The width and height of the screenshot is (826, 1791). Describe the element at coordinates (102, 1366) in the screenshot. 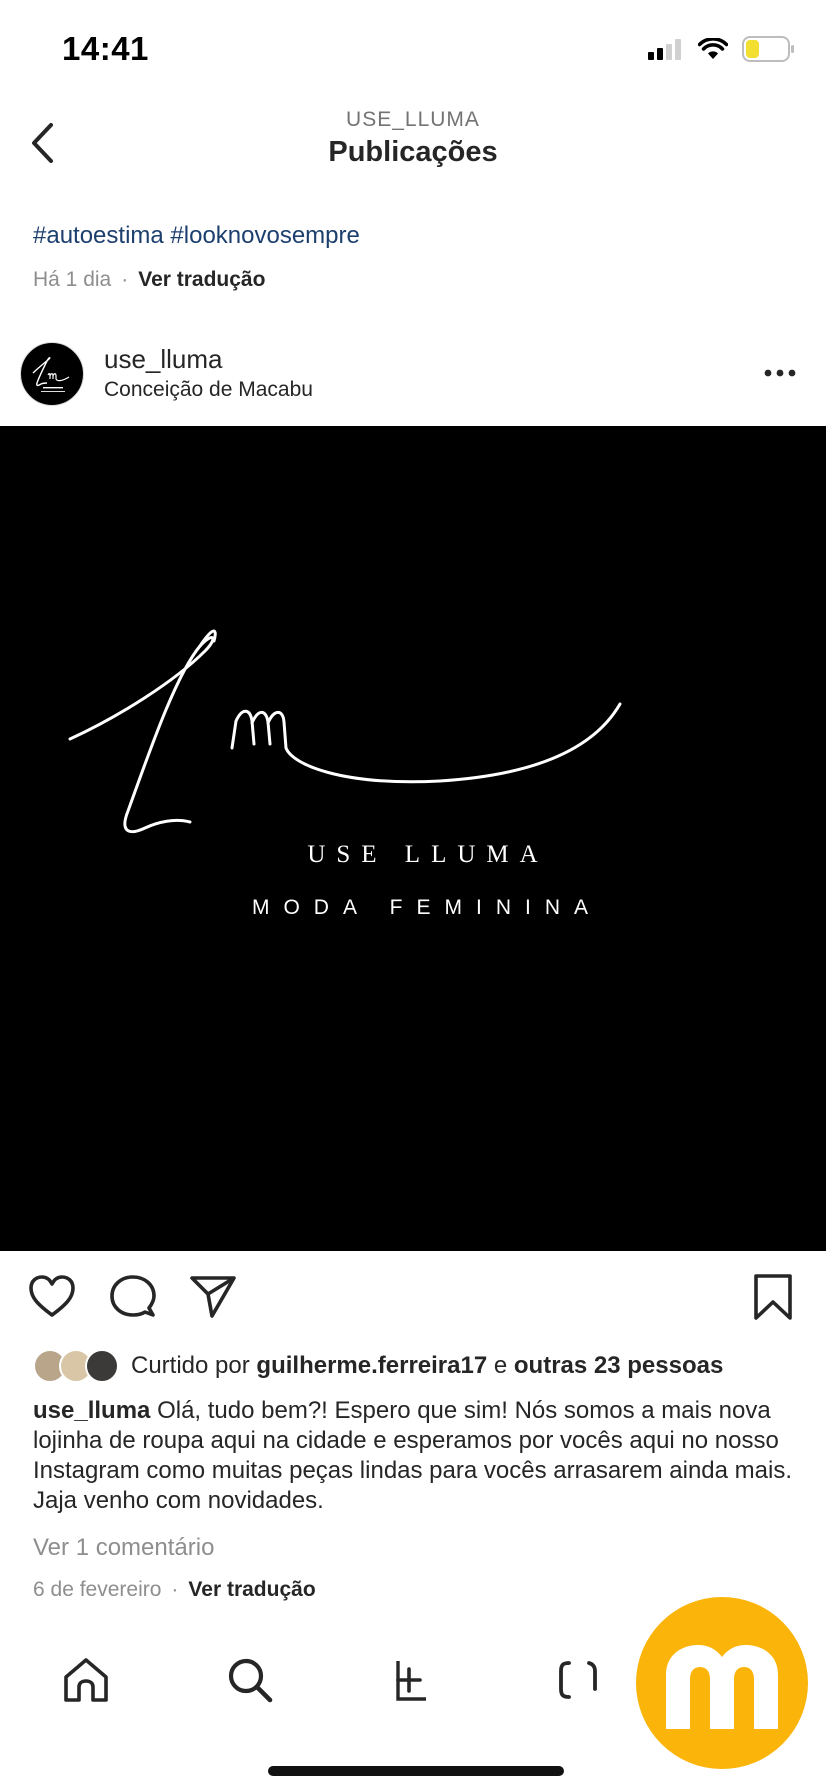

I see `liker-avatar` at that location.